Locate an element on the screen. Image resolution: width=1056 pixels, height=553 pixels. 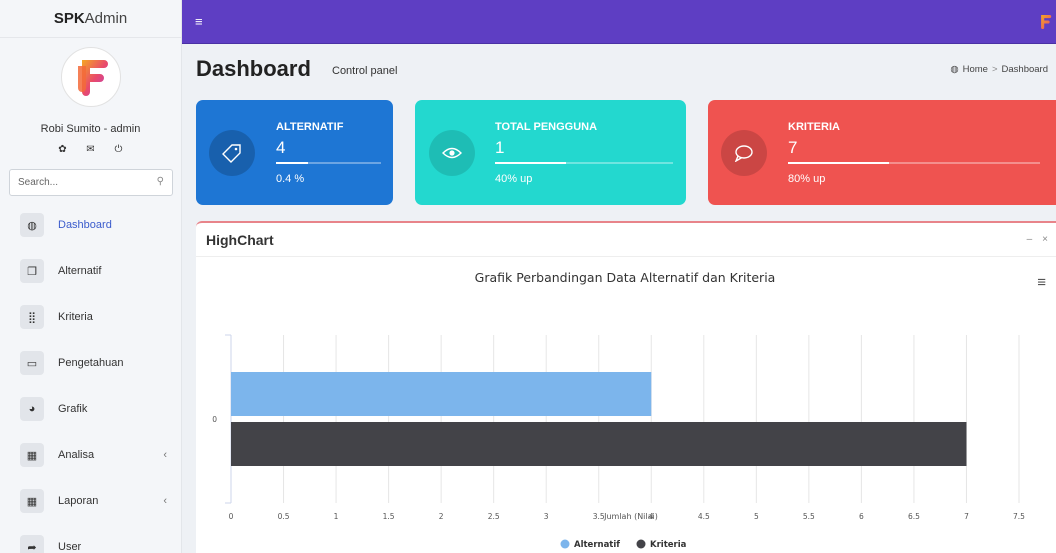
sidebar-item-label: Alternatif is located at coordinates (80, 271).